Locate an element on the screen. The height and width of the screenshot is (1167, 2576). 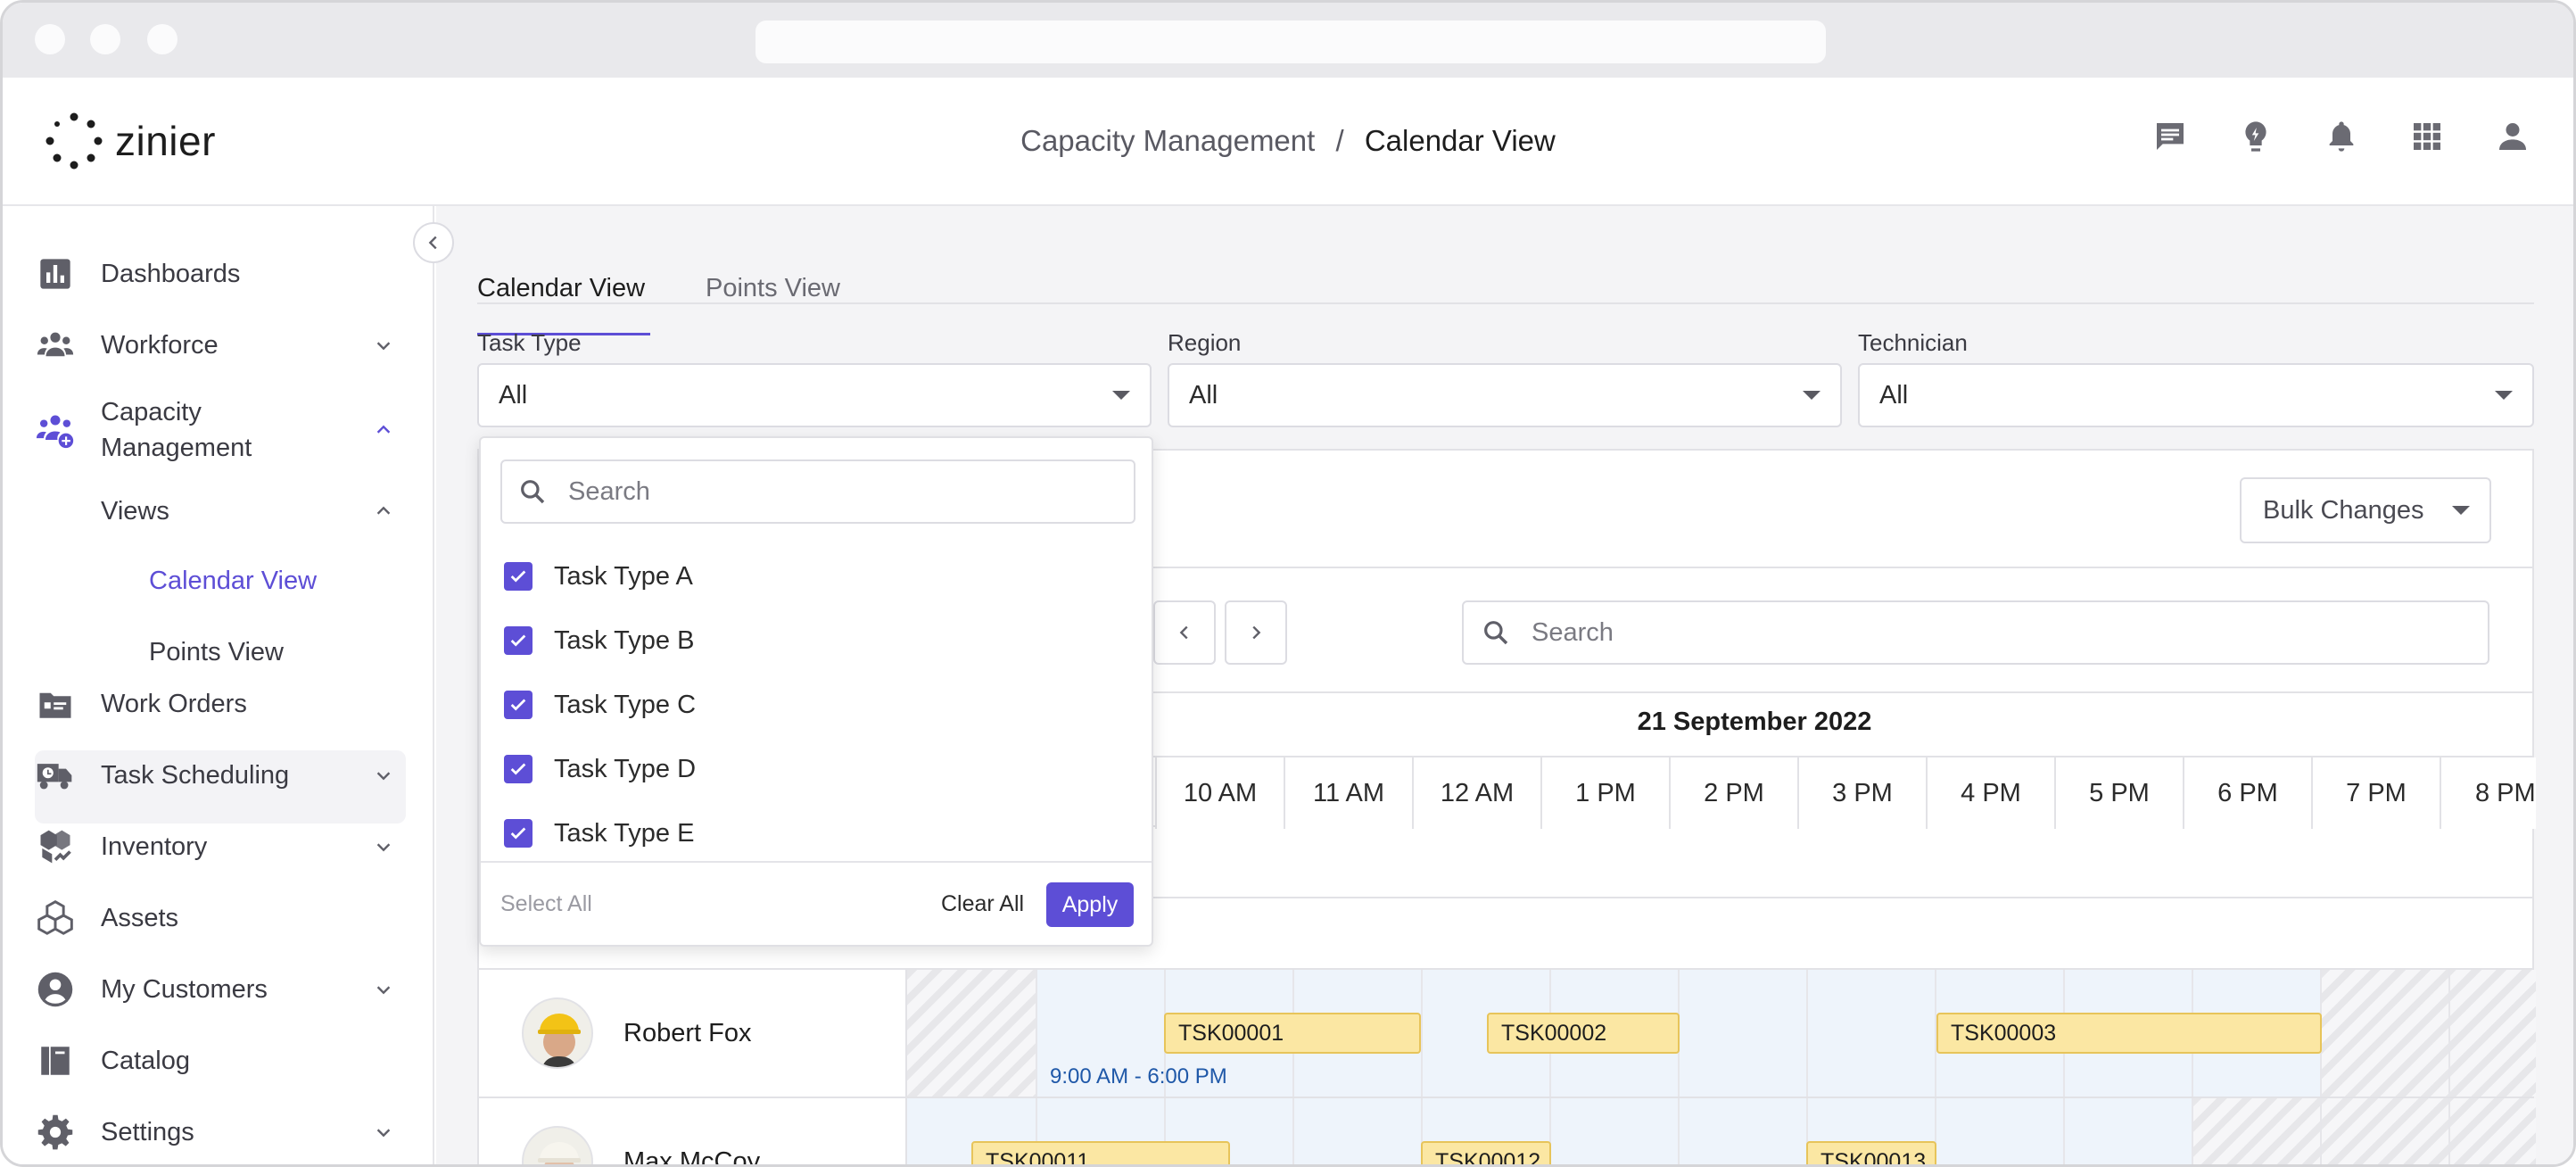
sidebar-item-work-orders: Work Orders is located at coordinates (222, 704).